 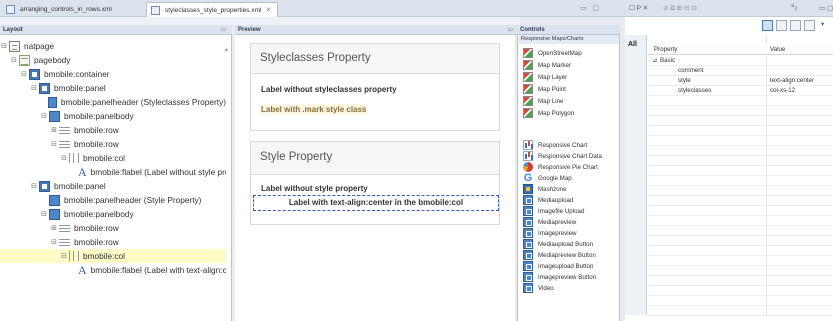 What do you see at coordinates (740, 61) in the screenshot?
I see `basic-section-row: ⊿ Basic` at bounding box center [740, 61].